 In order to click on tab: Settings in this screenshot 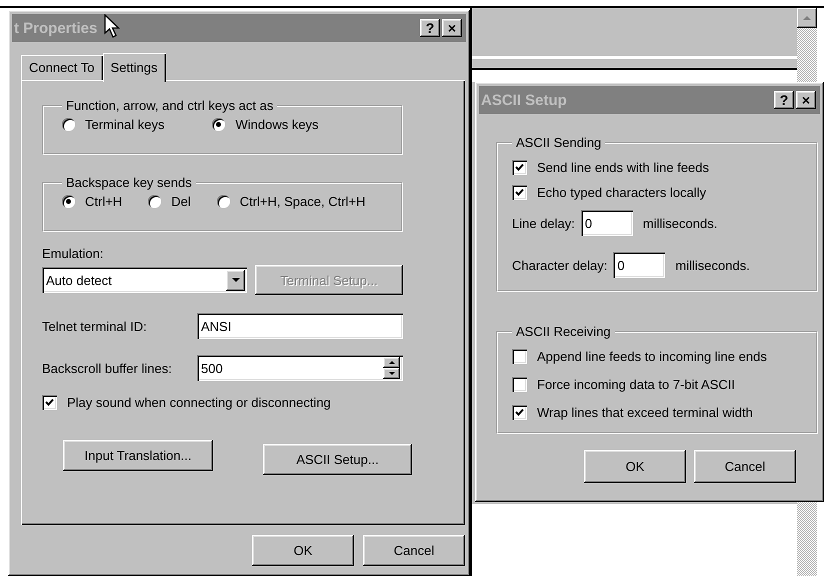, I will do `click(134, 67)`.